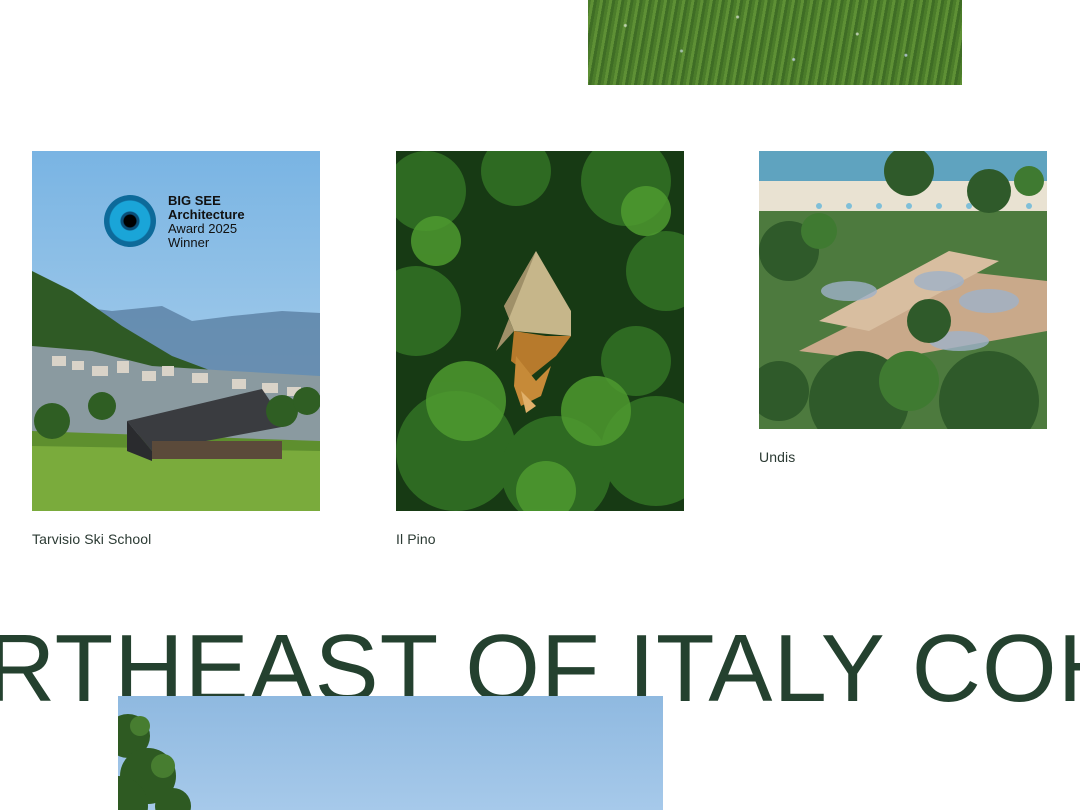 This screenshot has height=810, width=1080. I want to click on award-line-1: BIG SEE, so click(194, 200).